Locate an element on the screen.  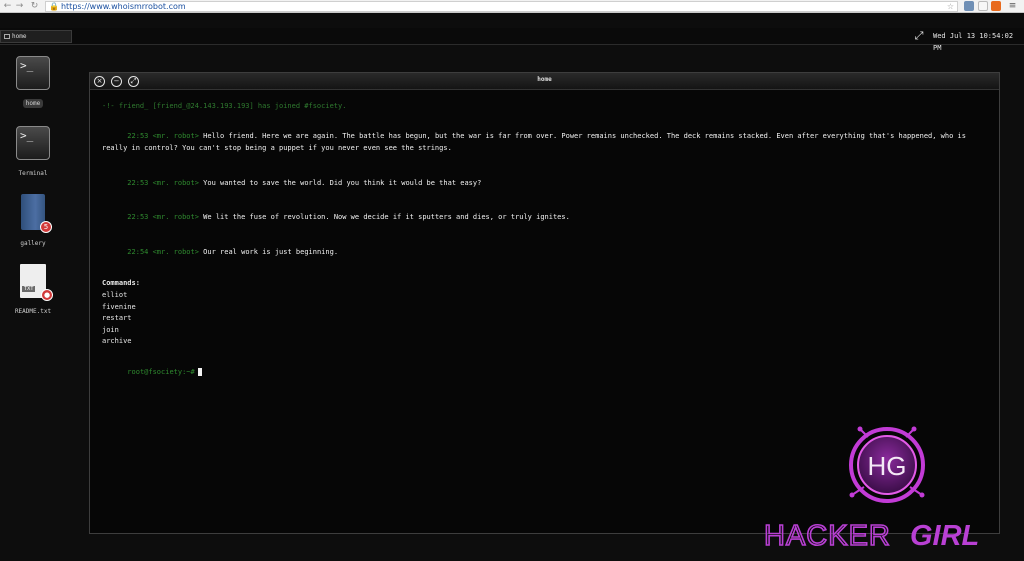
window-titlebar: × − ⤢ home is located at coordinates (544, 81).